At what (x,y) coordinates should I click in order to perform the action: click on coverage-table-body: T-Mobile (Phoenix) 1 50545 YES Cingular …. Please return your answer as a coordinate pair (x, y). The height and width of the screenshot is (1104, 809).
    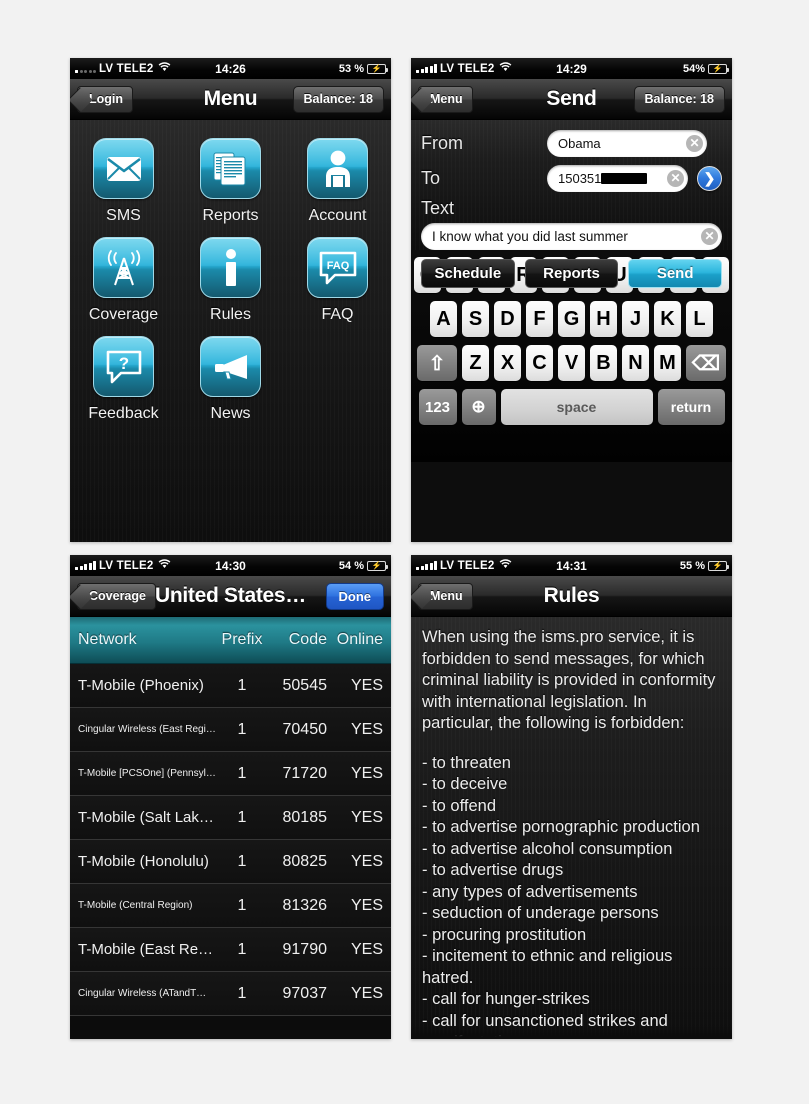
    Looking at the image, I should click on (230, 851).